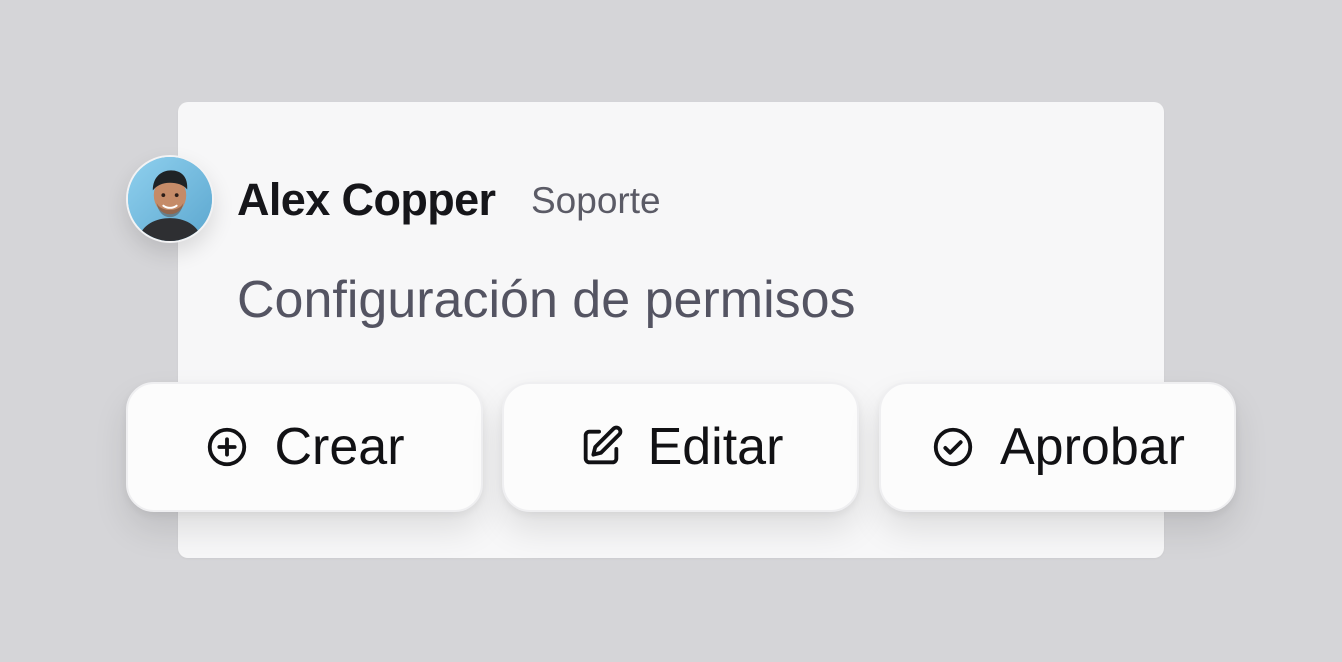 This screenshot has height=662, width=1342. I want to click on message-text: Configuración de permisos, so click(546, 300).